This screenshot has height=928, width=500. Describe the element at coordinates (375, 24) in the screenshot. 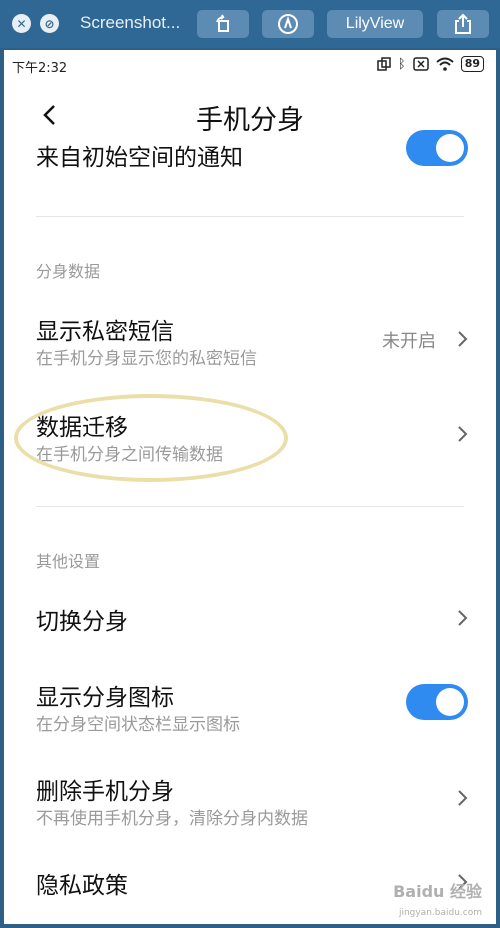

I see `open-with-button: LilyView` at that location.